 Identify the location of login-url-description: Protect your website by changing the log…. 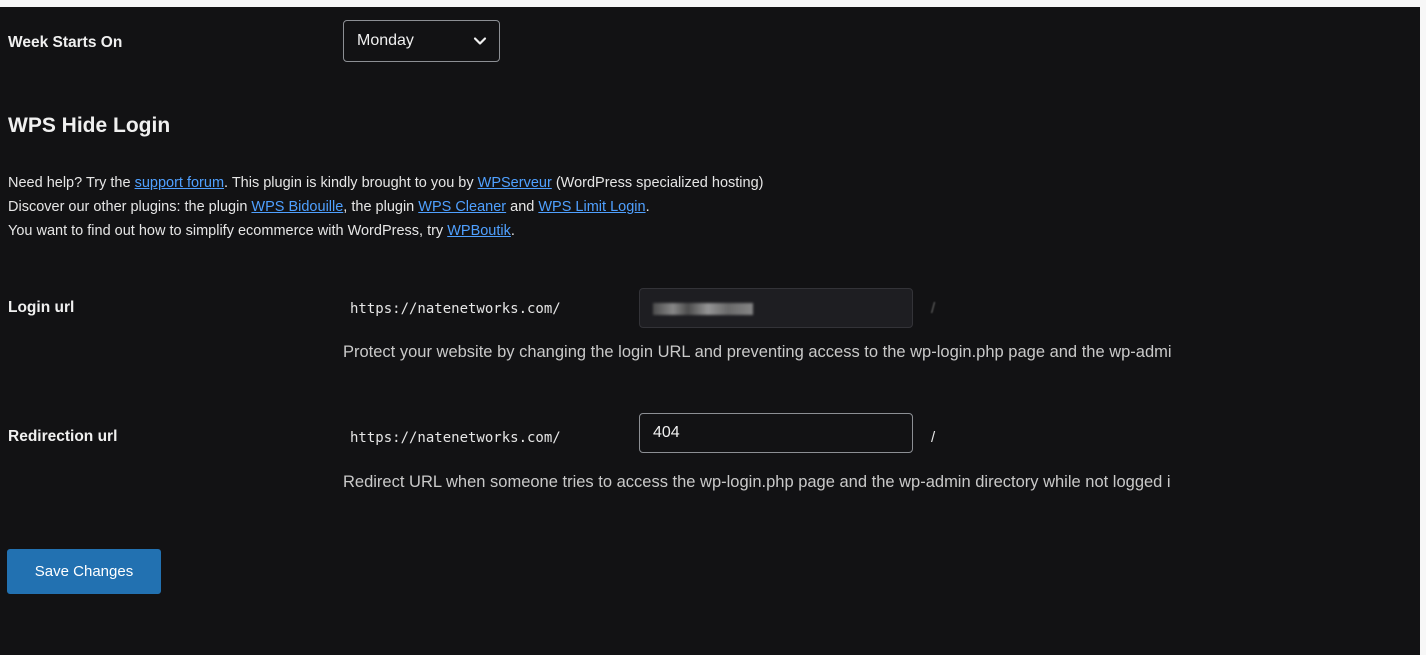
(757, 352).